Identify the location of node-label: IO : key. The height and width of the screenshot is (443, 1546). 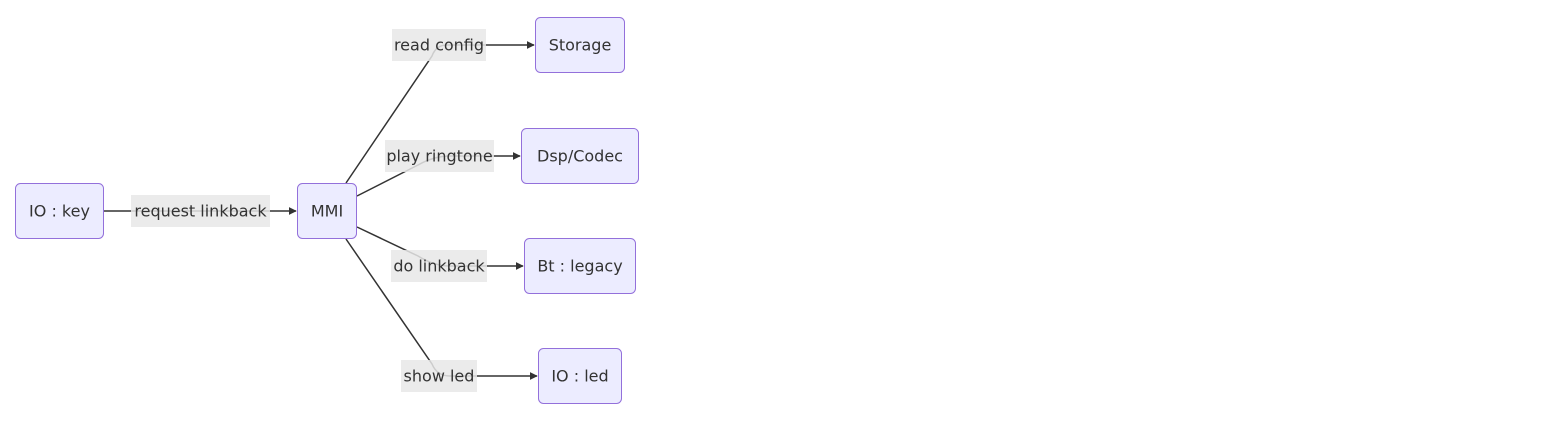
(59, 211).